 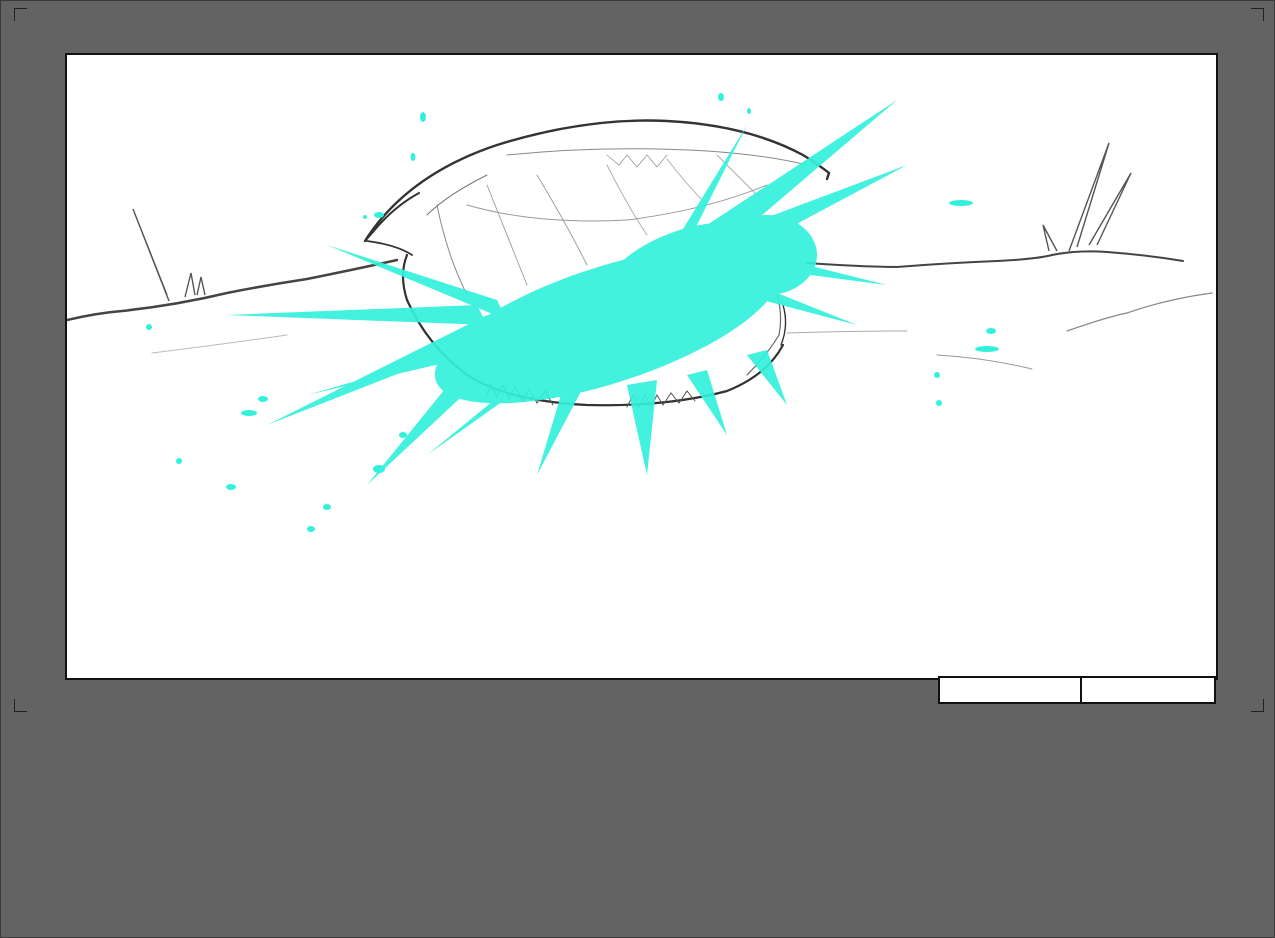 What do you see at coordinates (169, 255) in the screenshot?
I see `grass-blade-sketch-left` at bounding box center [169, 255].